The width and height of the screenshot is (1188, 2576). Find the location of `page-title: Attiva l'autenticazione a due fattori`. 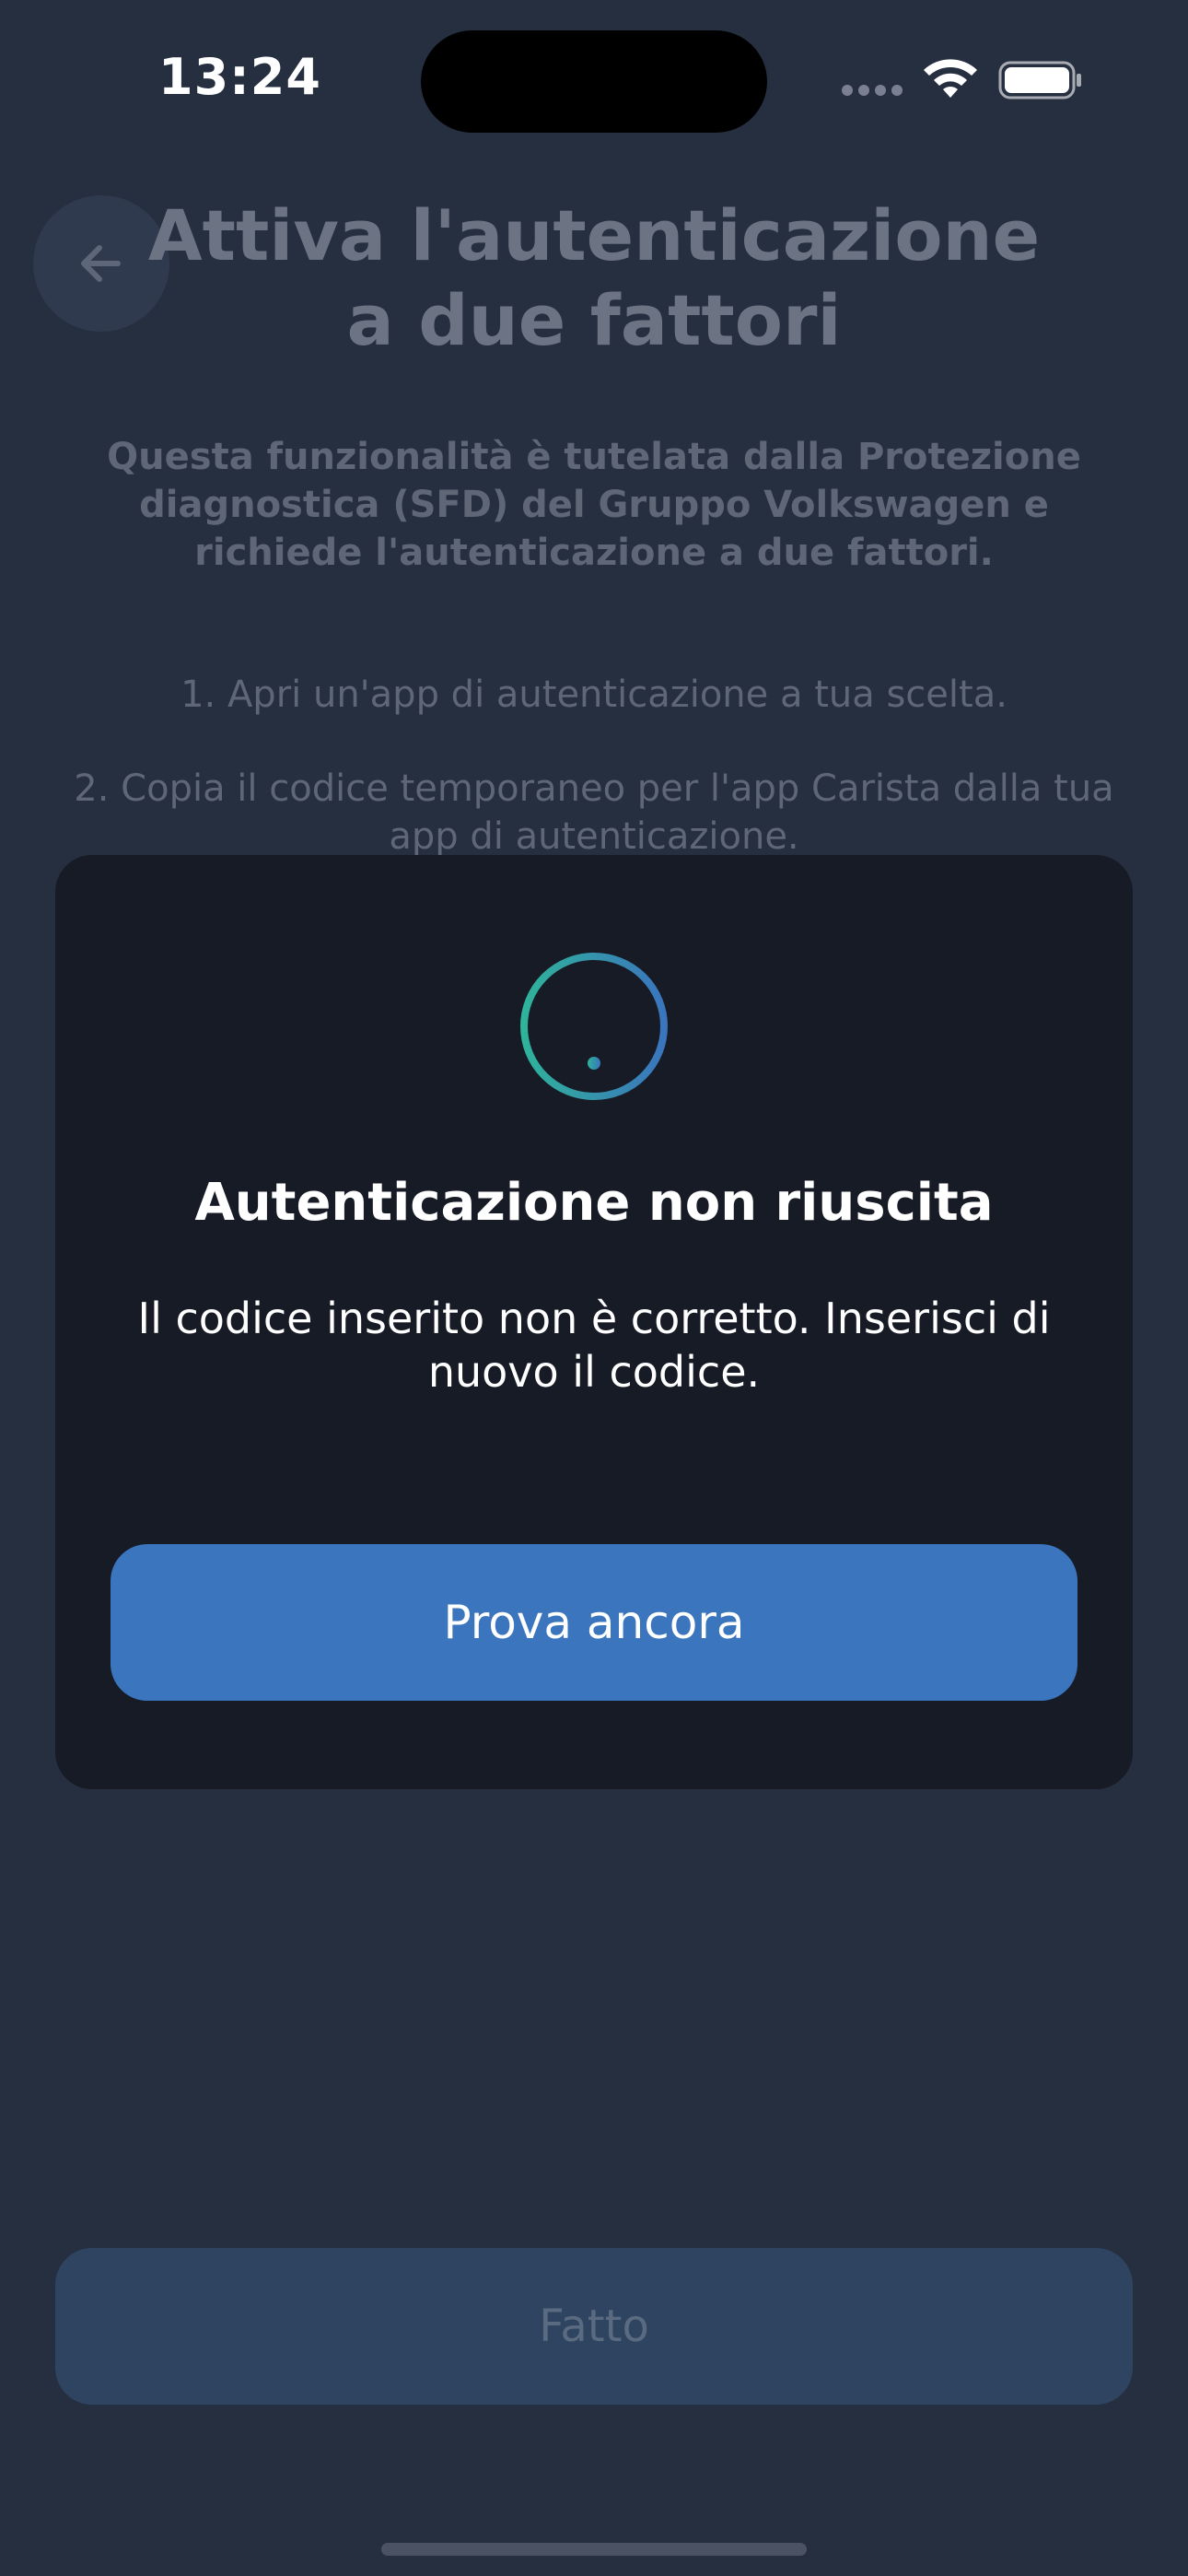

page-title: Attiva l'autenticazione a due fattori is located at coordinates (594, 278).